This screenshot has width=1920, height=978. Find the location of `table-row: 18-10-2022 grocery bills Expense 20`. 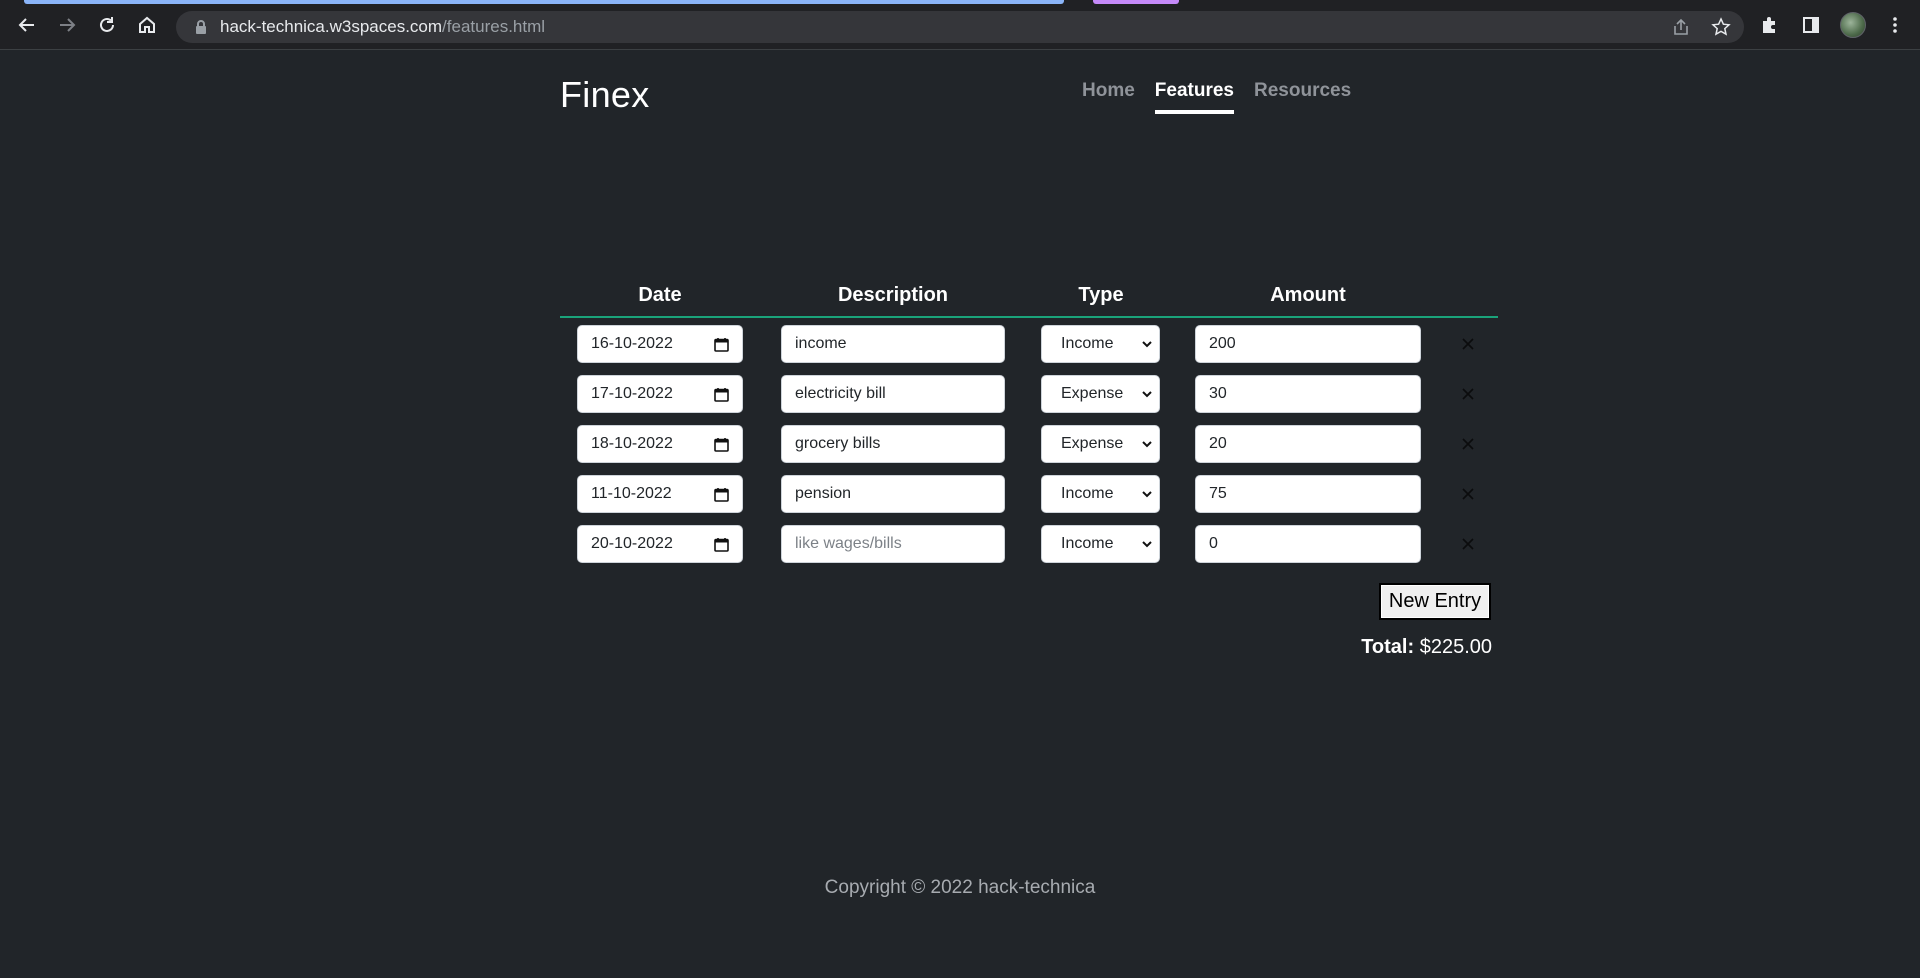

table-row: 18-10-2022 grocery bills Expense 20 is located at coordinates (1029, 443).